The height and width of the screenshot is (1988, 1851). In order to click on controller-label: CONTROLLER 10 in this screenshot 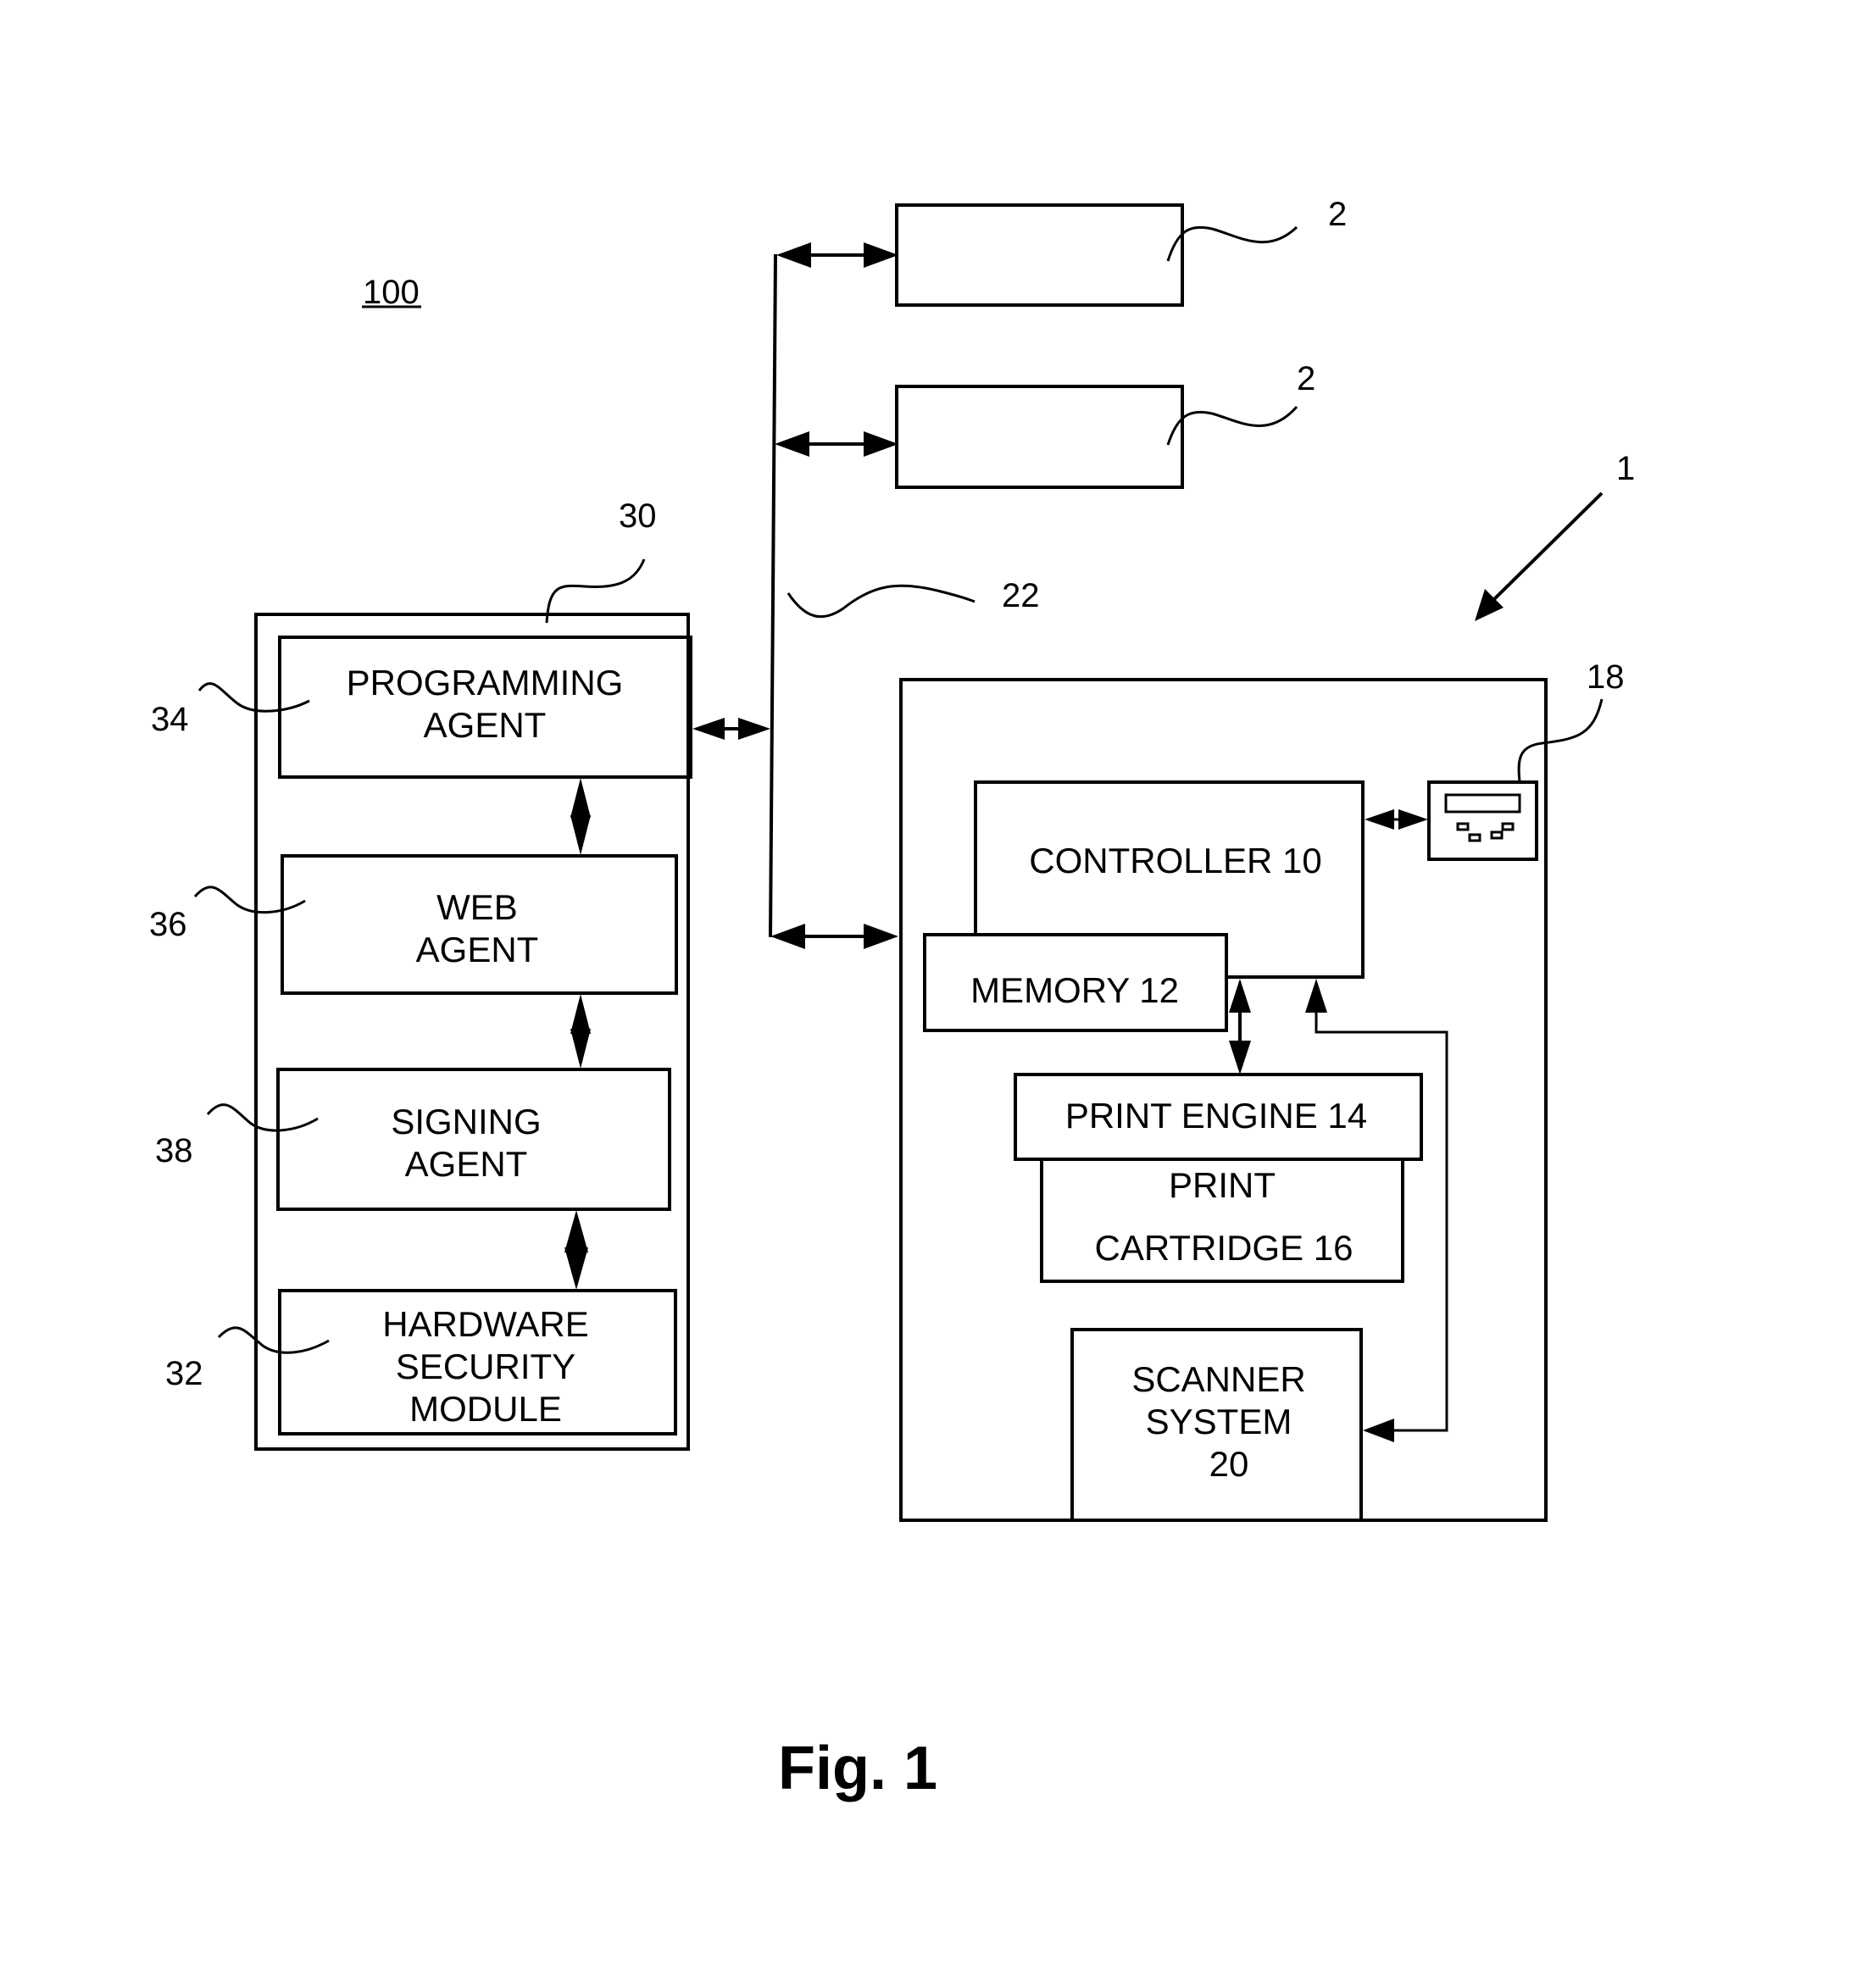, I will do `click(1175, 860)`.